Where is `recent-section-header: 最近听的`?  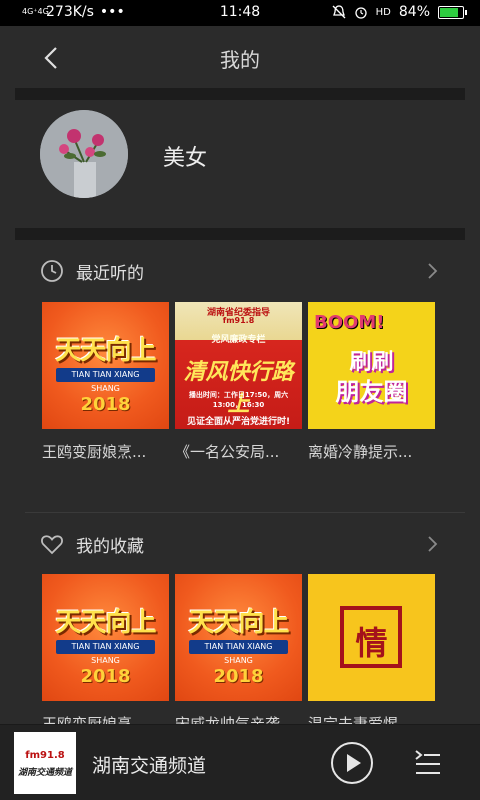
recent-section-header: 最近听的 is located at coordinates (240, 271).